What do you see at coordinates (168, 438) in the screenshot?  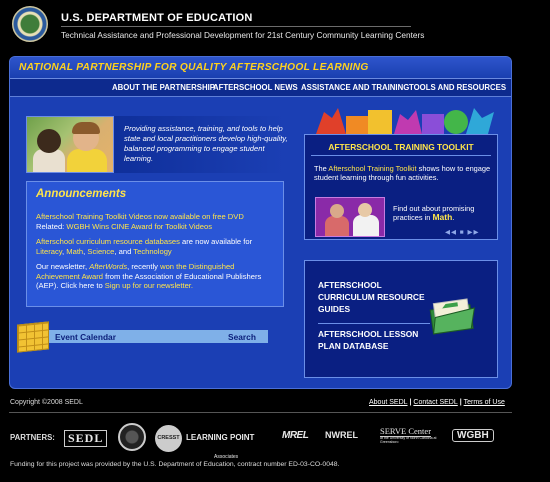 I see `cresst-logo: CRESST` at bounding box center [168, 438].